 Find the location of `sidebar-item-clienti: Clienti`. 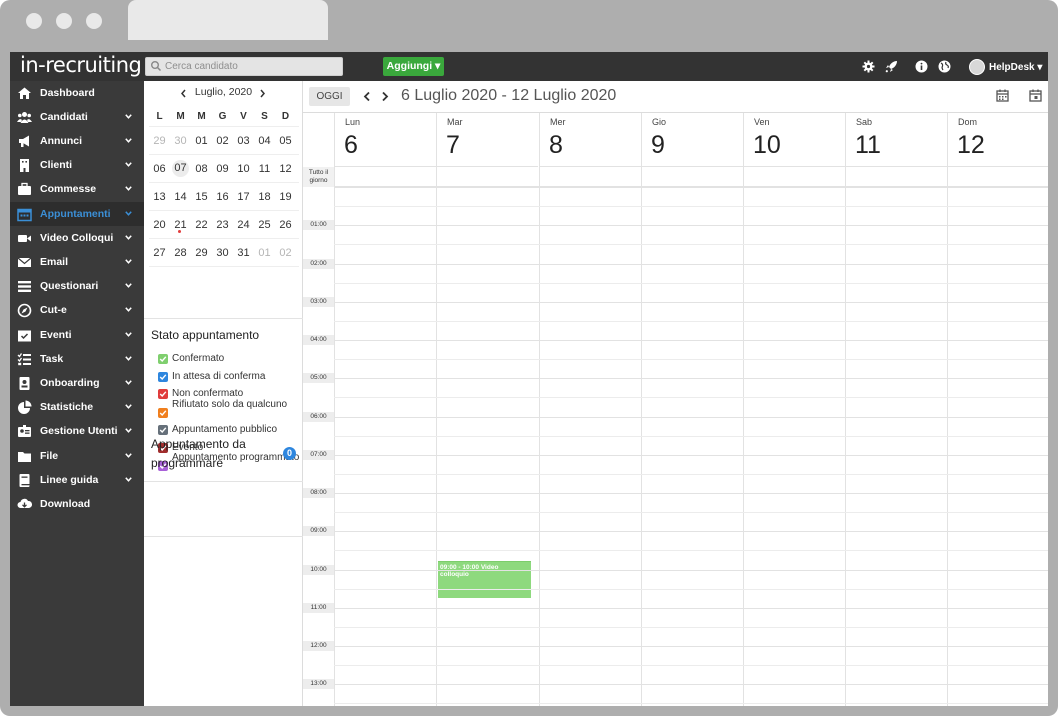

sidebar-item-clienti: Clienti is located at coordinates (77, 165).